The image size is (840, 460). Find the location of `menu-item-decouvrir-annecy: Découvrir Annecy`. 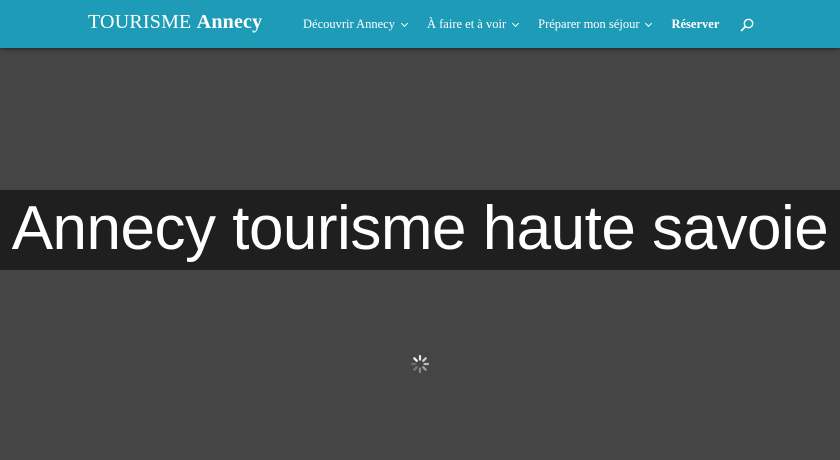

menu-item-decouvrir-annecy: Découvrir Annecy is located at coordinates (356, 24).